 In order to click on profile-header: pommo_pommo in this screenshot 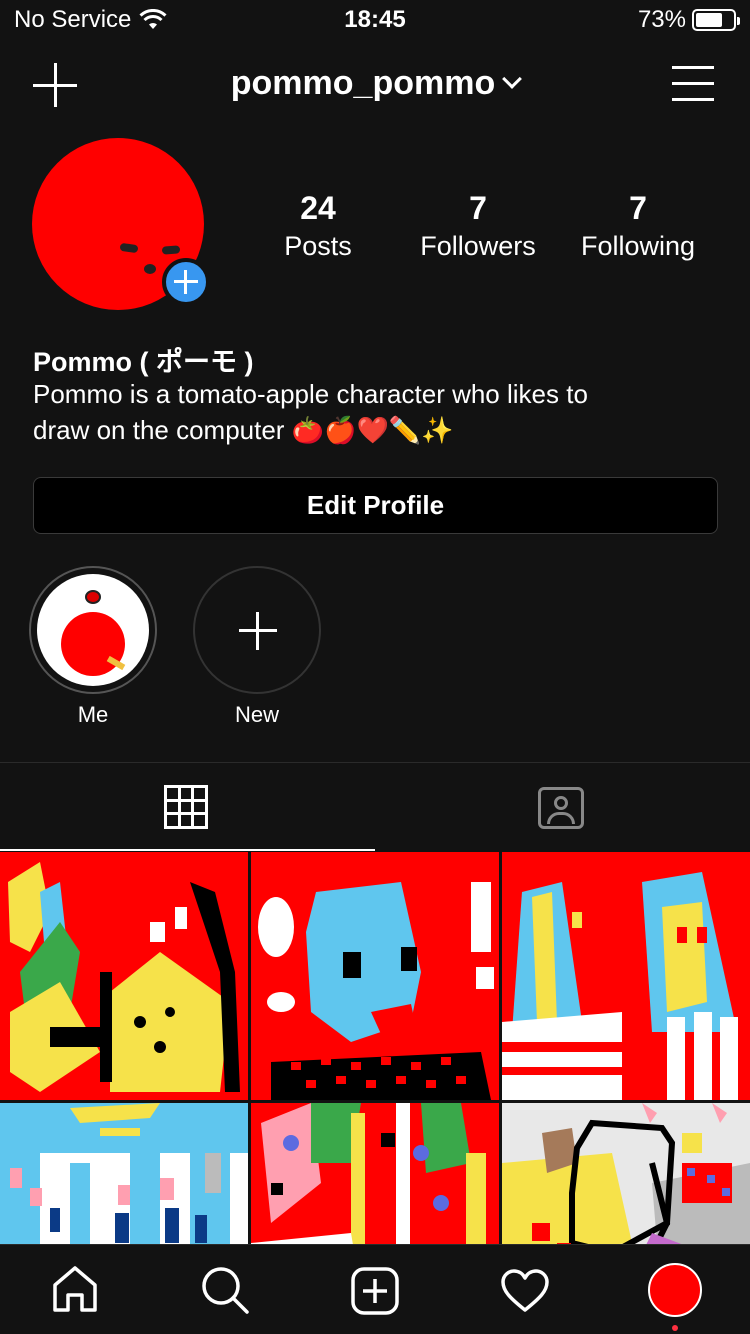, I will do `click(375, 85)`.